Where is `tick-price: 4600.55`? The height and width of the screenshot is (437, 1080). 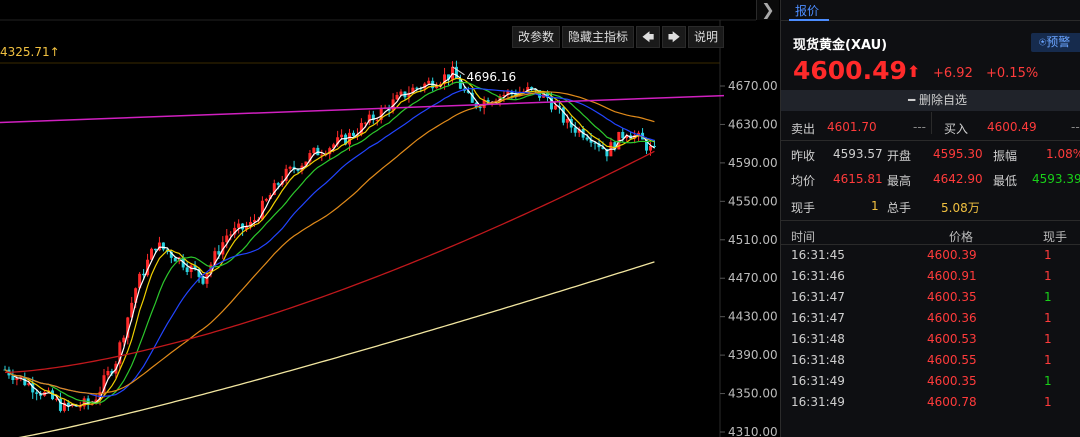 tick-price: 4600.55 is located at coordinates (952, 360).